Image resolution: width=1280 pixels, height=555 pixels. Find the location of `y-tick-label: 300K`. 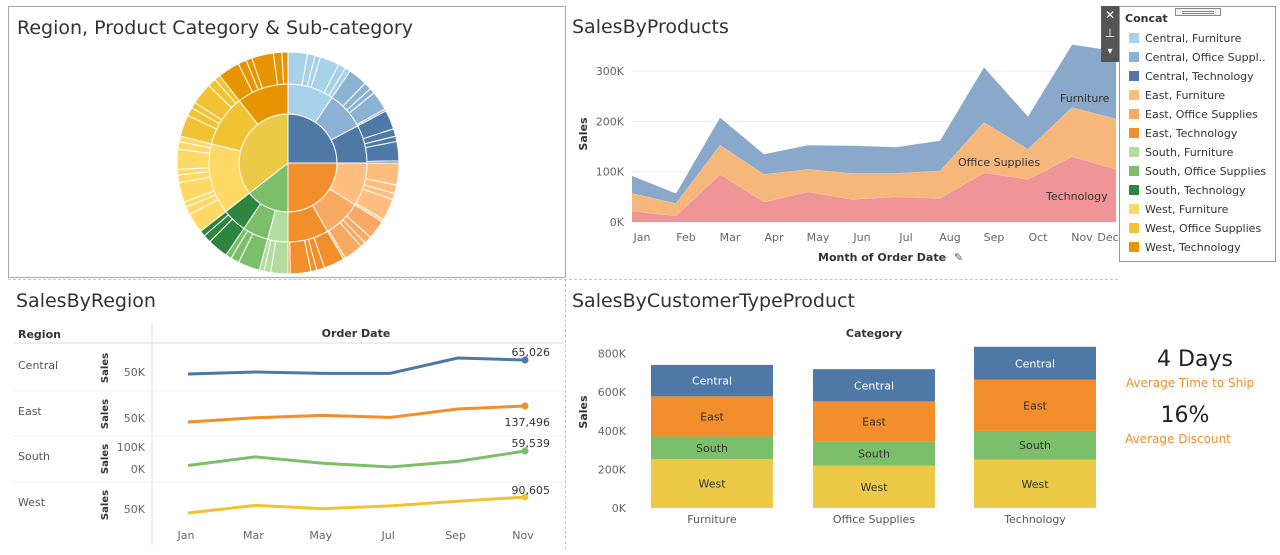

y-tick-label: 300K is located at coordinates (610, 71).